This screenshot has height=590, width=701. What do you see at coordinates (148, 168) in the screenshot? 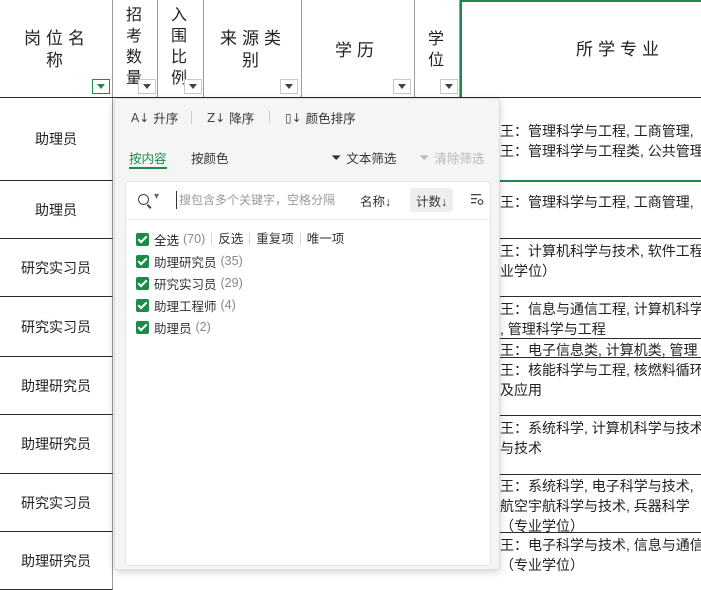
I see `active-tab-underline` at bounding box center [148, 168].